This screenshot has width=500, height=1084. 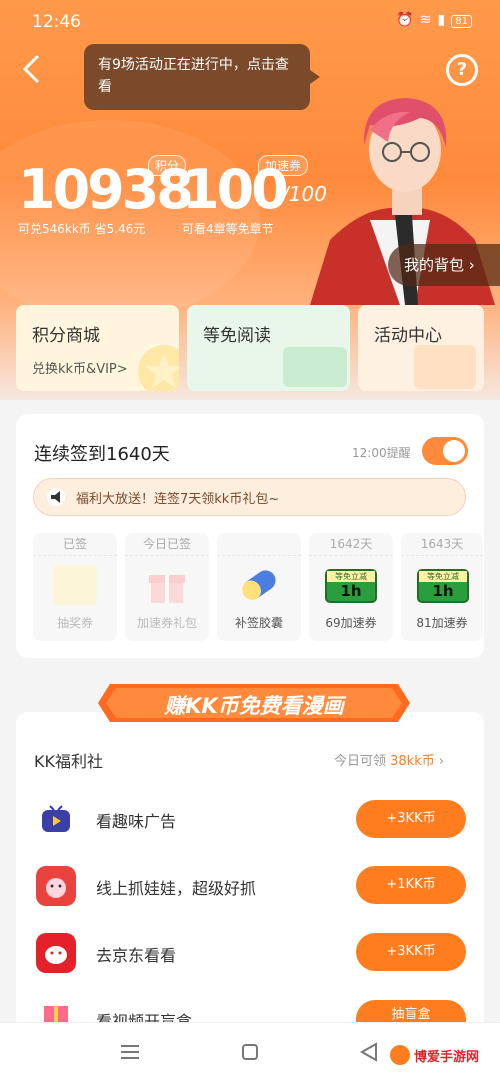 What do you see at coordinates (228, 229) in the screenshot?
I see `speed-voucher-subtitle: 可看4章等免章节` at bounding box center [228, 229].